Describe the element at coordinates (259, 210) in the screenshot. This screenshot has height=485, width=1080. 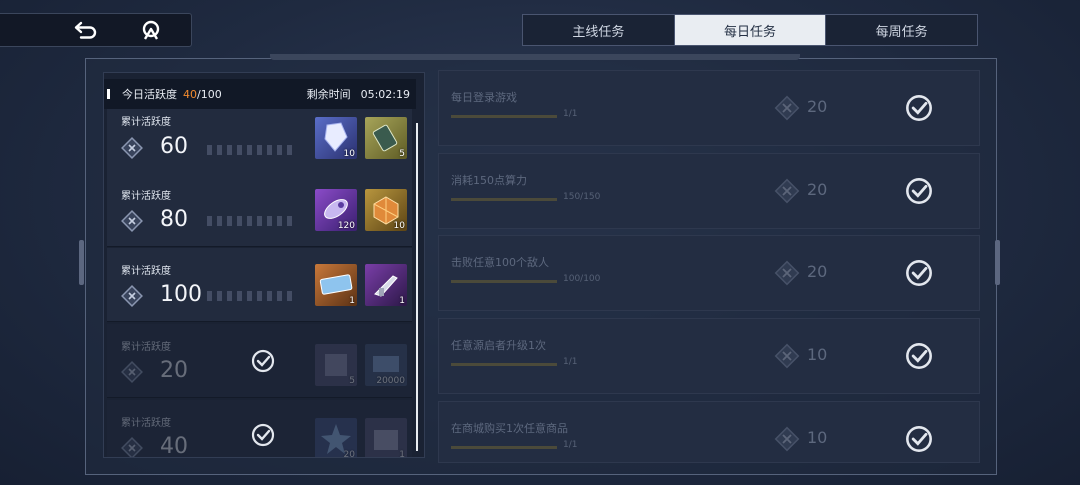
I see `reward-row: 累计活跃度 80 120 10` at that location.